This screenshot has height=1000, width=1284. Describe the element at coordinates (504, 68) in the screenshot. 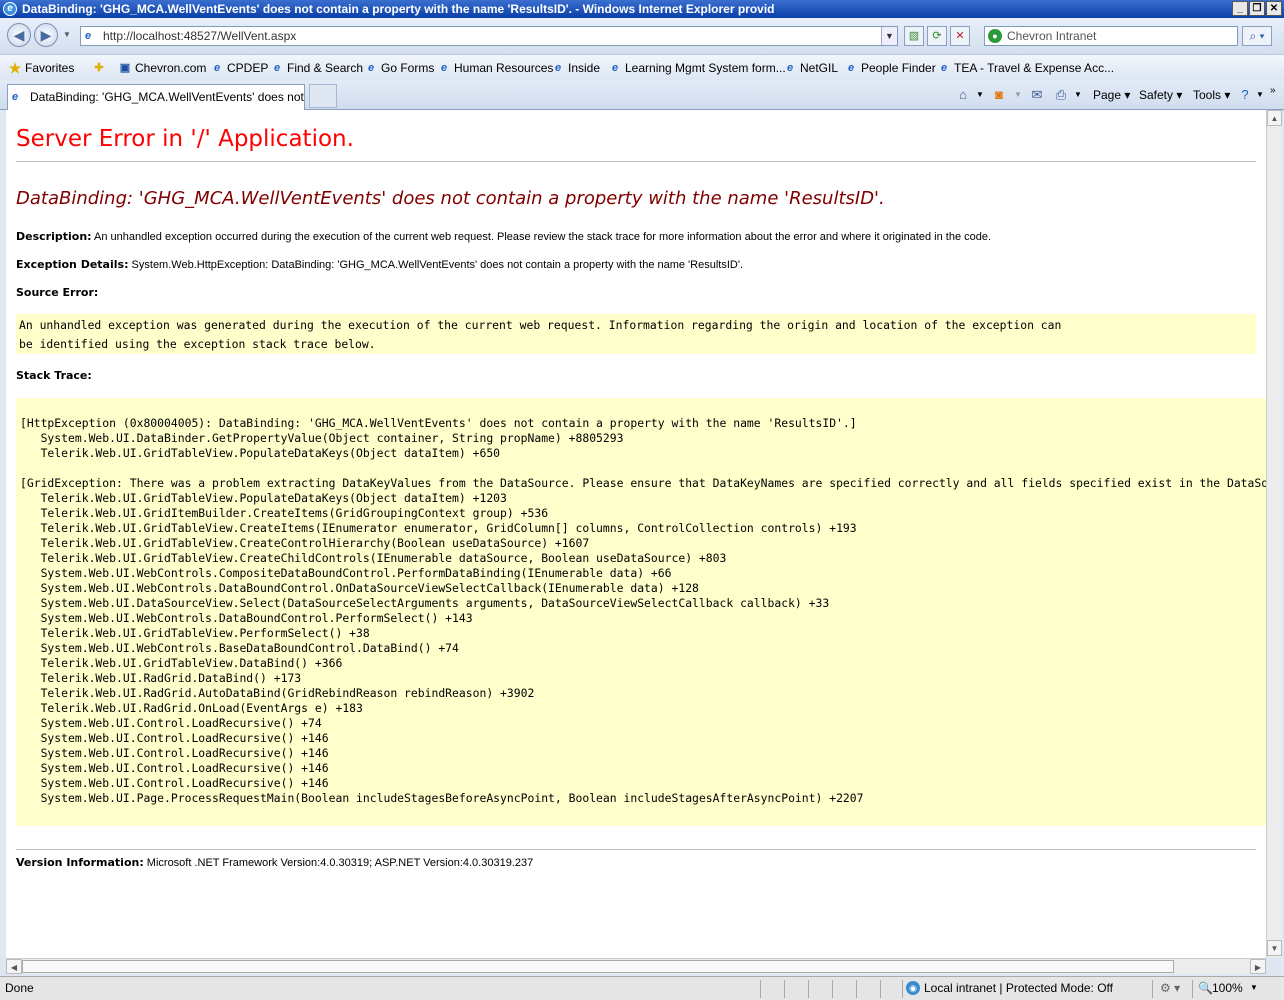

I see `favorite-link-label: Human Resources` at that location.